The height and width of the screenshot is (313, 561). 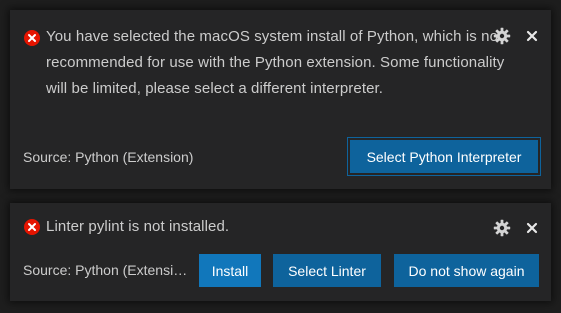 What do you see at coordinates (138, 226) in the screenshot?
I see `notification-message: Linter pylint is not installed.` at bounding box center [138, 226].